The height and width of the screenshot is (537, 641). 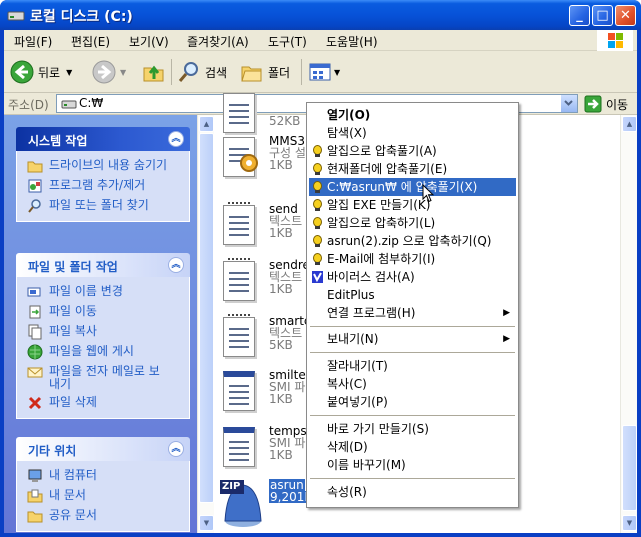 What do you see at coordinates (149, 41) in the screenshot?
I see `menu-view: 보기(V)` at bounding box center [149, 41].